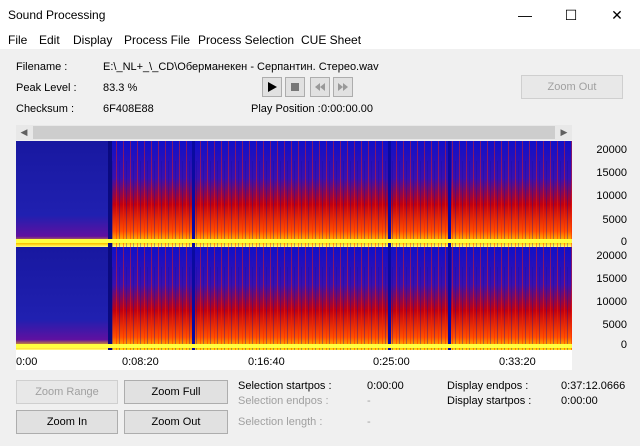 This screenshot has width=640, height=446. What do you see at coordinates (157, 40) in the screenshot?
I see `menu-process-file: Process File` at bounding box center [157, 40].